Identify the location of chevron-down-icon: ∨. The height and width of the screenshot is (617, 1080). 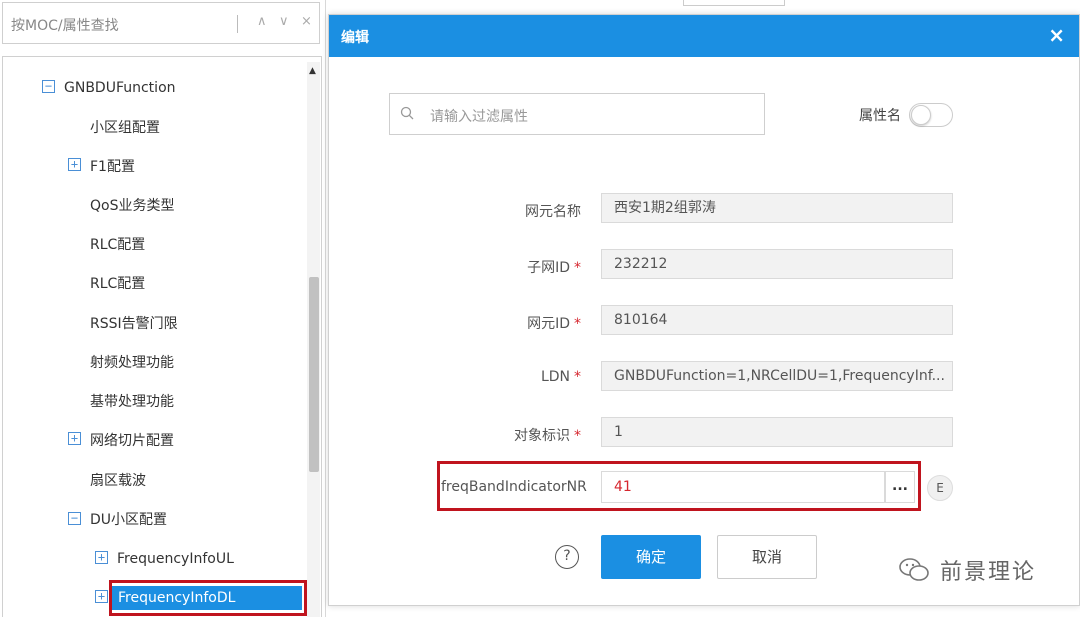
(284, 21).